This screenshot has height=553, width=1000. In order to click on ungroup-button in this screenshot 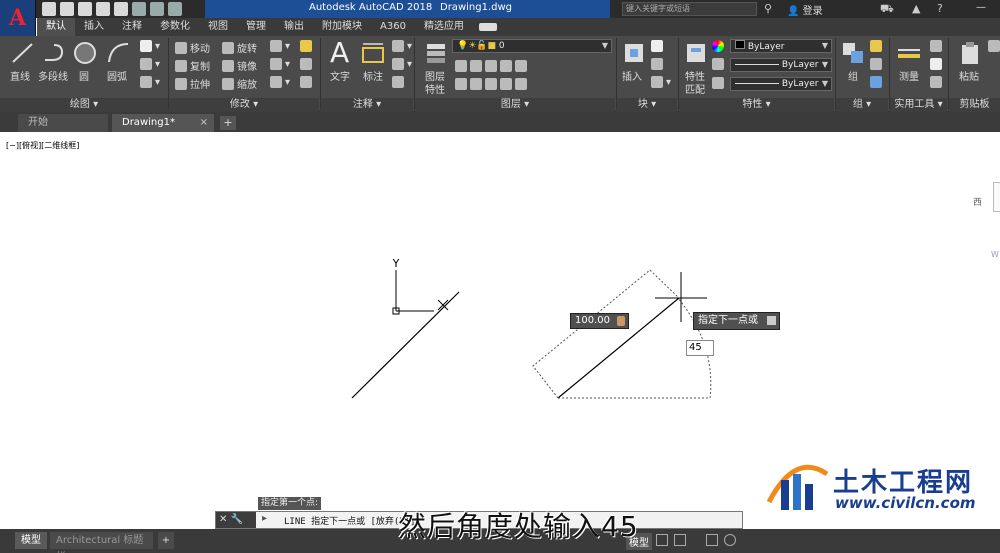, I will do `click(876, 46)`.